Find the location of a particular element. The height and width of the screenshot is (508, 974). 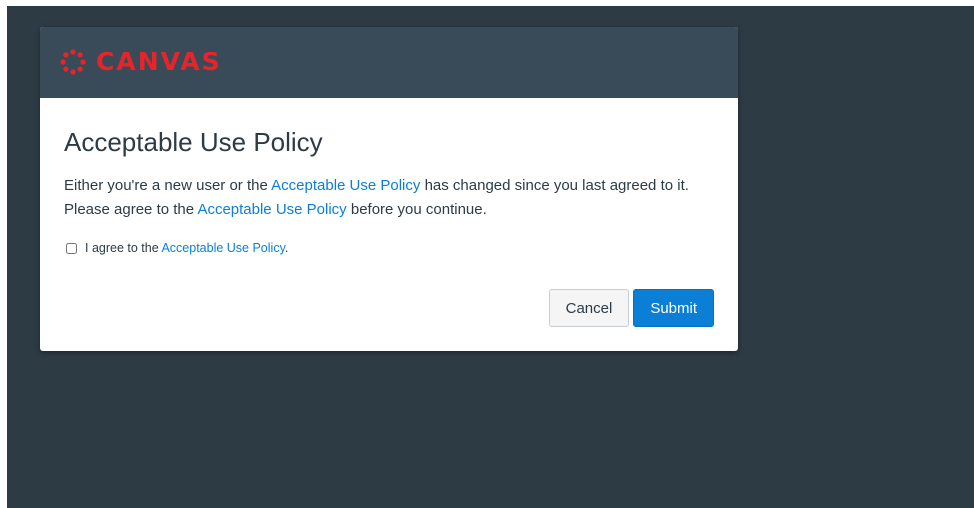

dialog-header: CANVAS is located at coordinates (389, 62).